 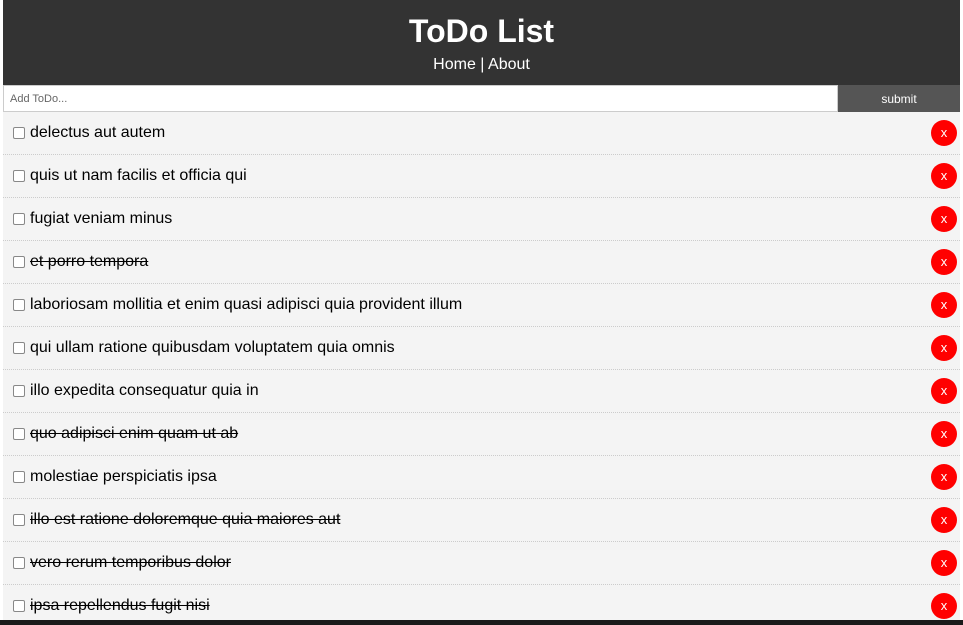 I want to click on todo-text: ipsa repellendus fugit nisi, so click(x=472, y=606).